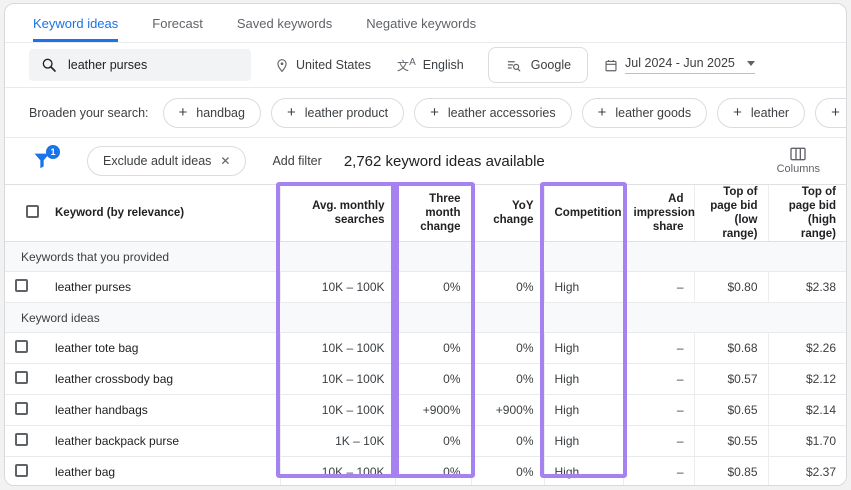 The height and width of the screenshot is (490, 851). What do you see at coordinates (157, 161) in the screenshot?
I see `active-filter-label: Exclude adult ideas` at bounding box center [157, 161].